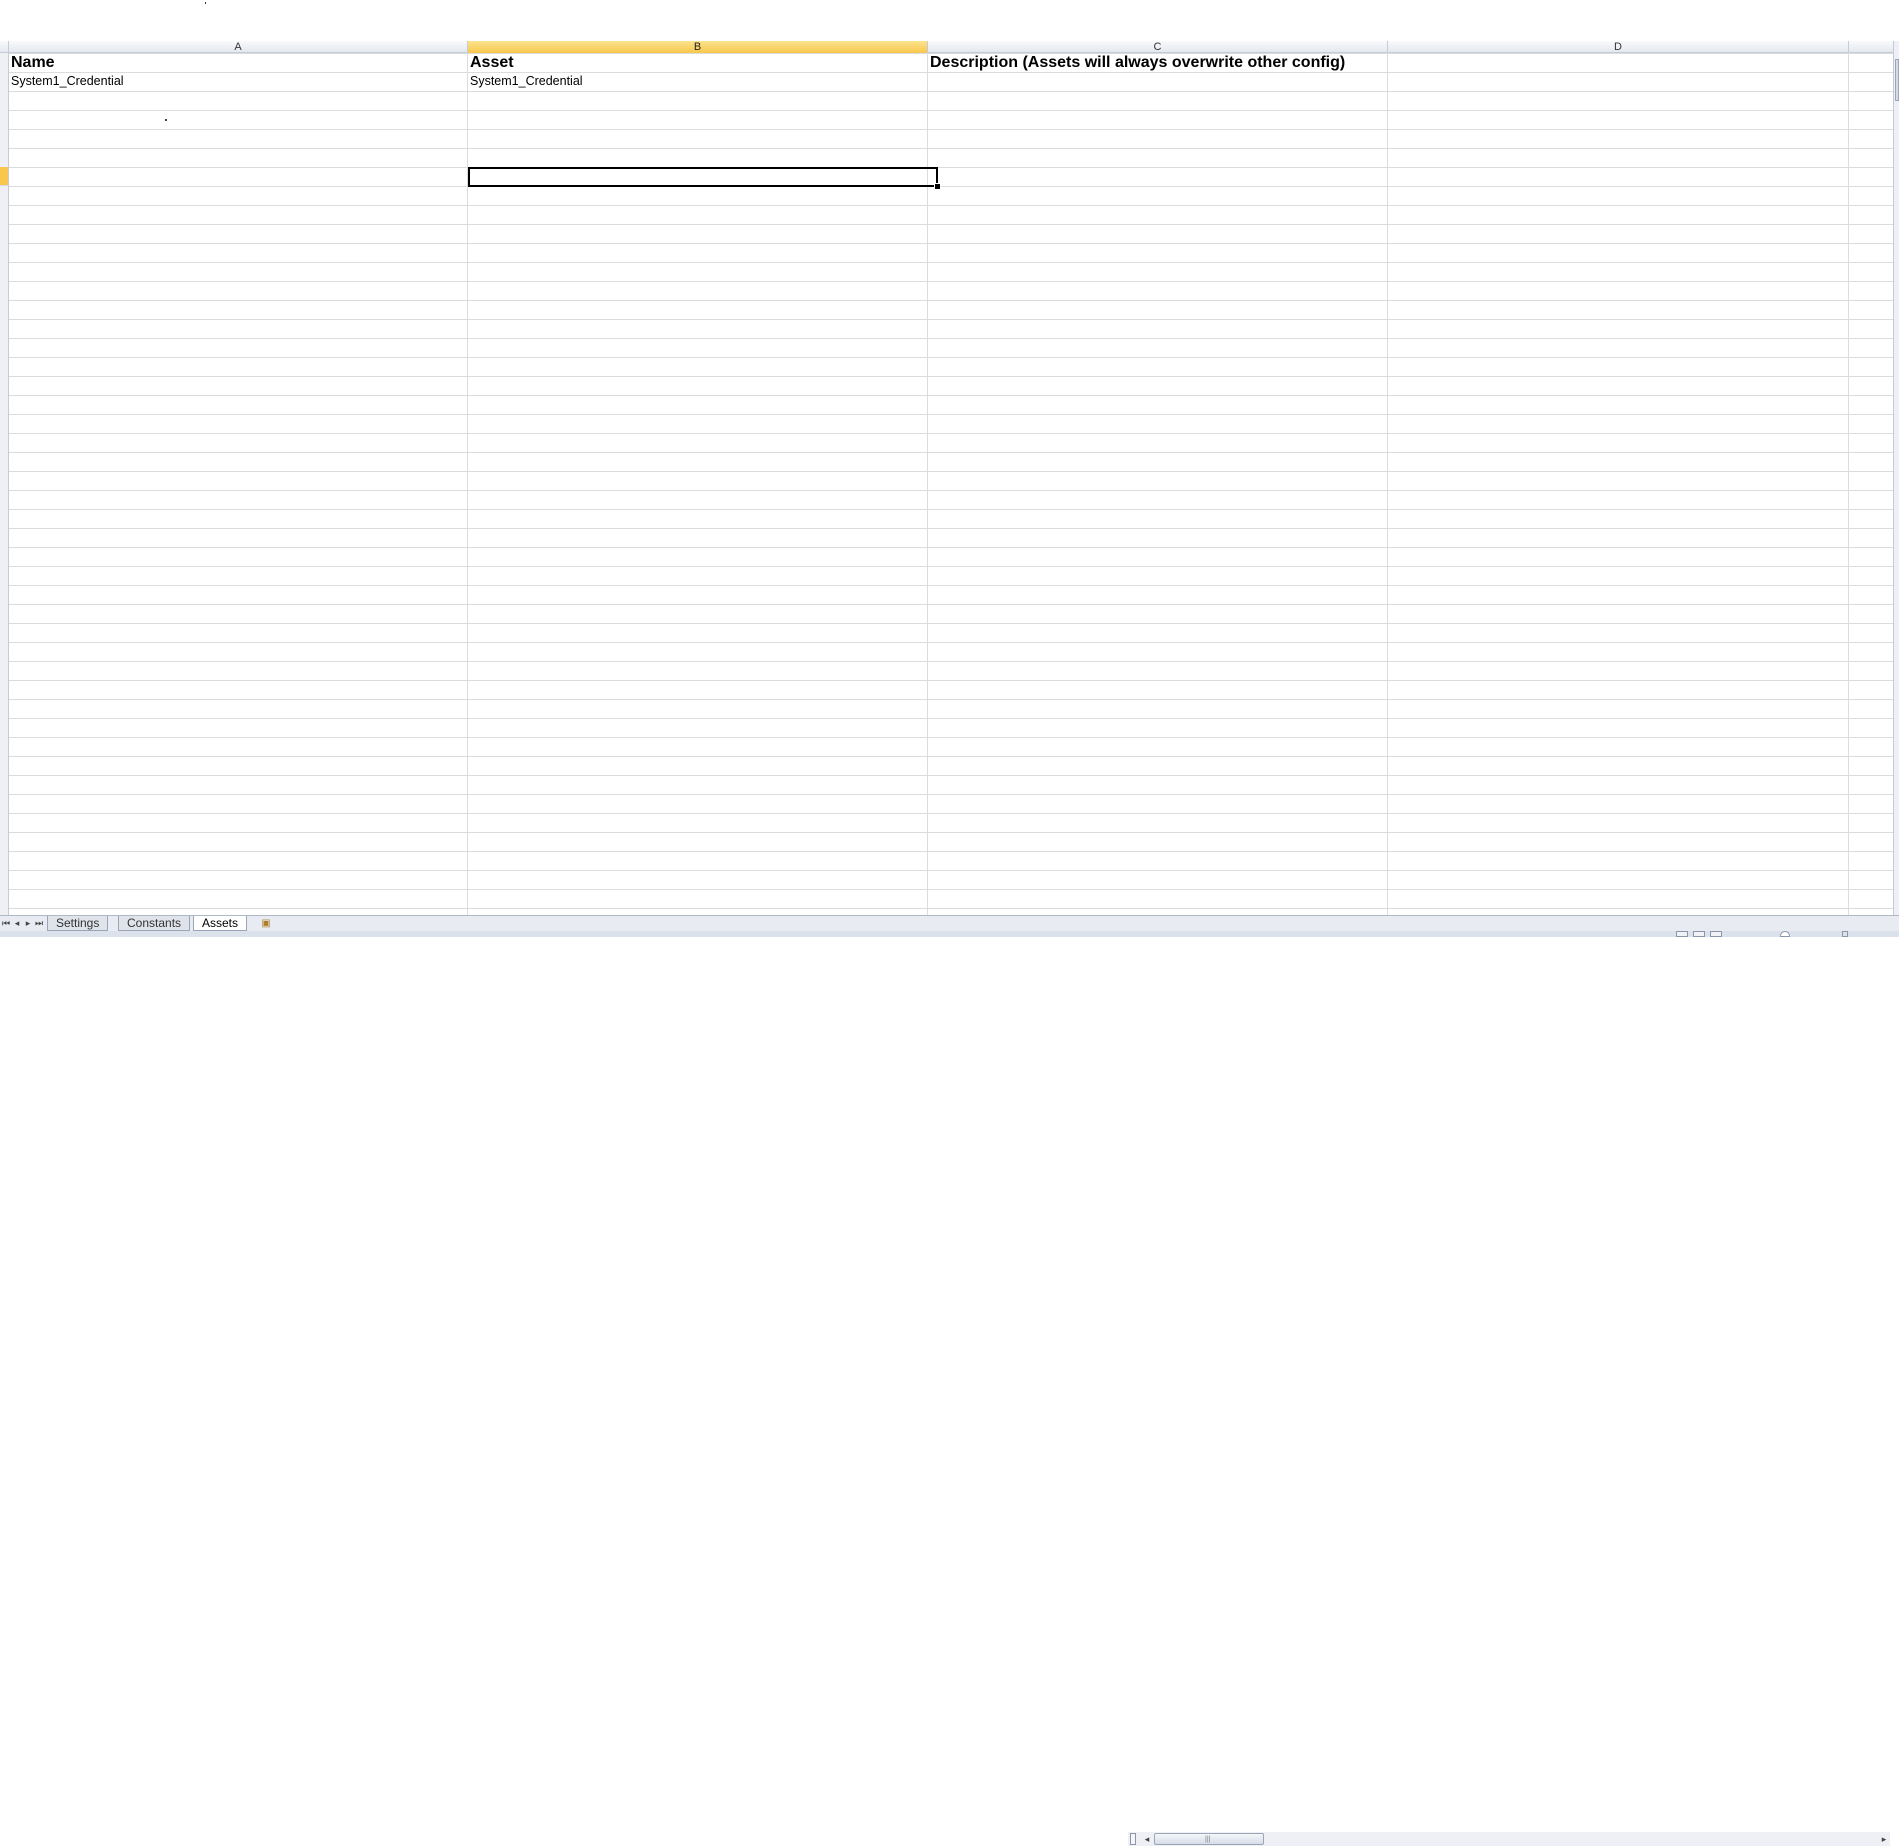 The image size is (1899, 1846). Describe the element at coordinates (1509, 1839) in the screenshot. I see `horizontal-scrollbar: ◂ ||| ▸` at that location.